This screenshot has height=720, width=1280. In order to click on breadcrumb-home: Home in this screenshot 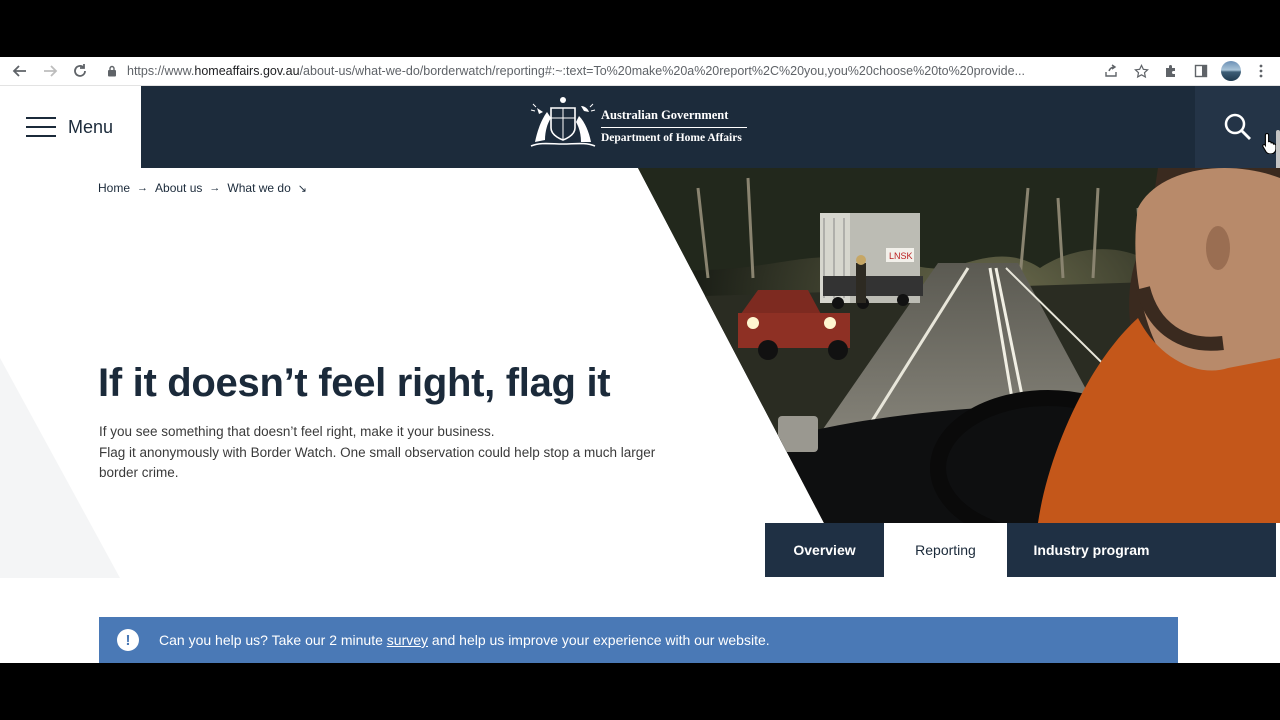, I will do `click(114, 188)`.